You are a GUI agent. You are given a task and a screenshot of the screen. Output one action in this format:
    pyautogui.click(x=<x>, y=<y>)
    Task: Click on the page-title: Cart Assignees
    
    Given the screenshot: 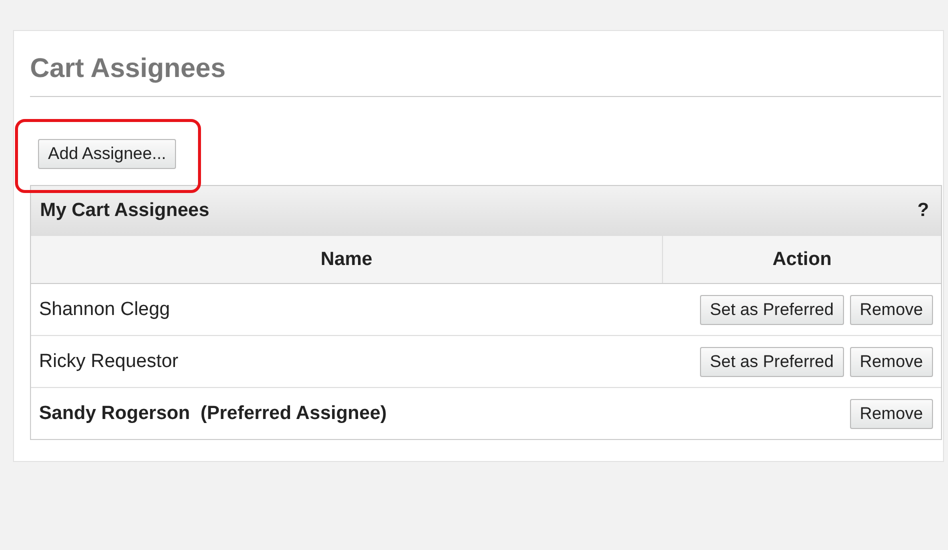 What is the action you would take?
    pyautogui.click(x=485, y=75)
    